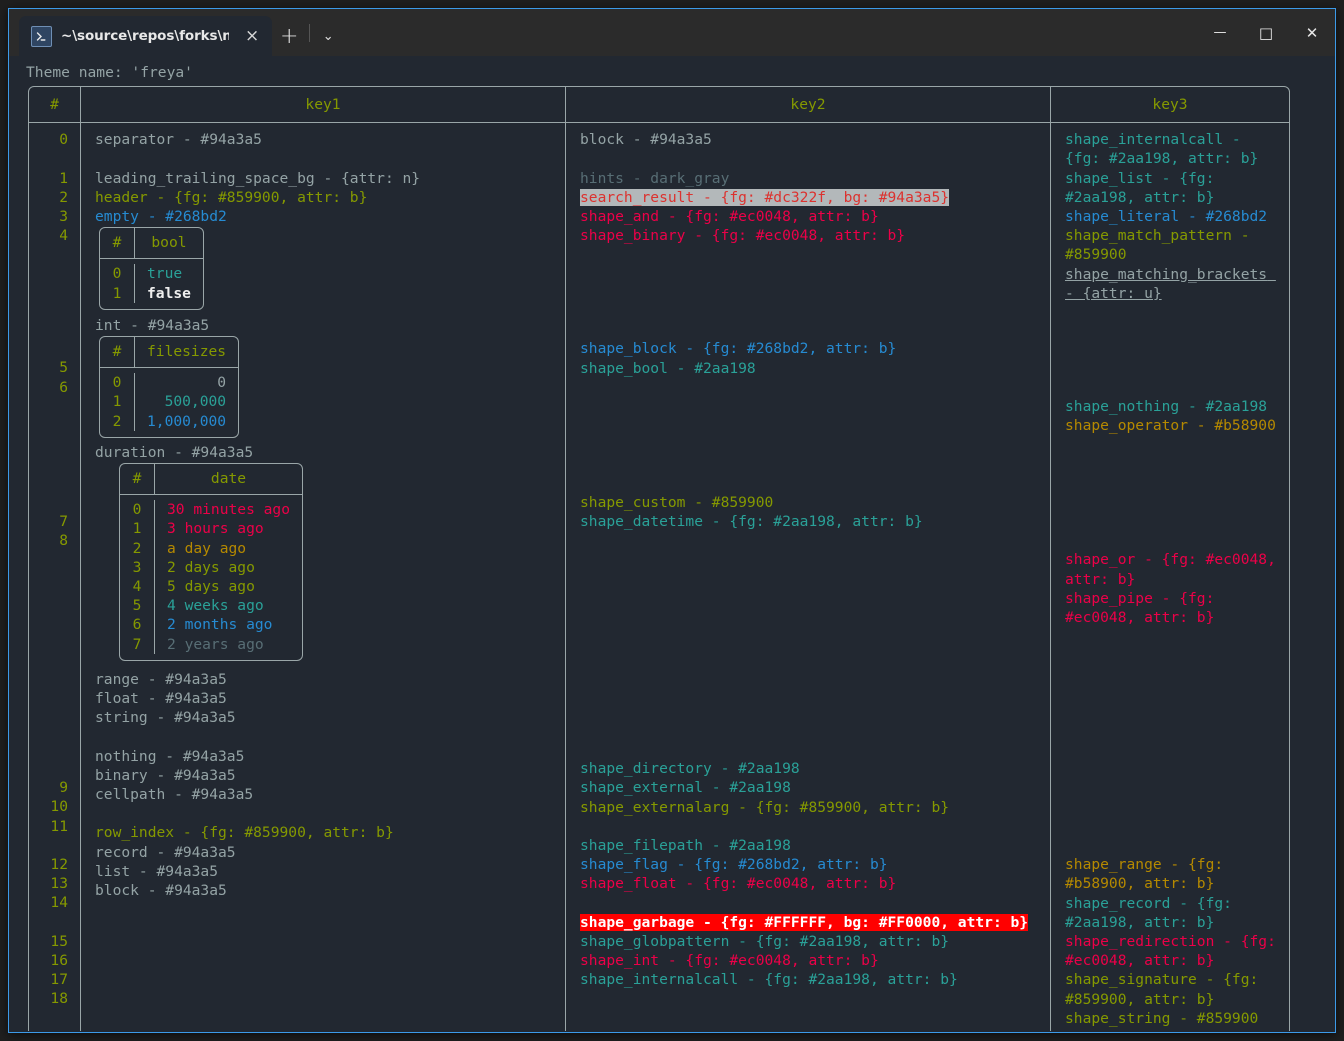 This screenshot has height=1041, width=1344. I want to click on row-index: 11, so click(59, 826).